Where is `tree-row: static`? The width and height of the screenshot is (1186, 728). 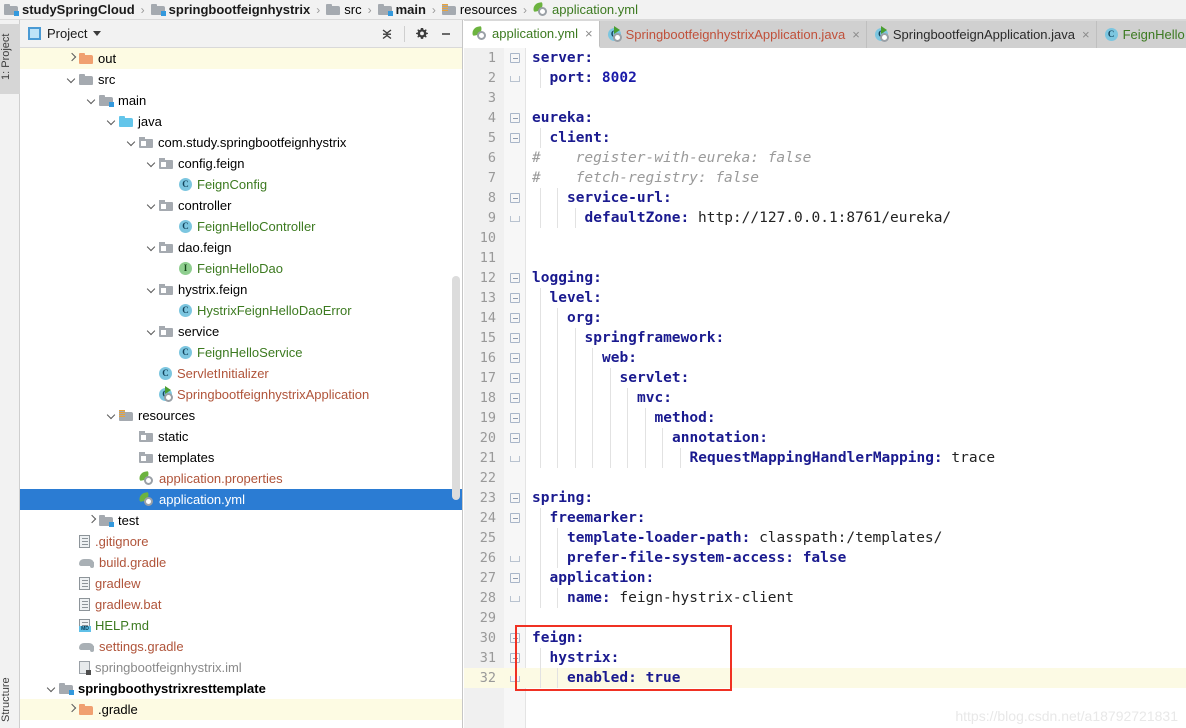
tree-row: static is located at coordinates (241, 436).